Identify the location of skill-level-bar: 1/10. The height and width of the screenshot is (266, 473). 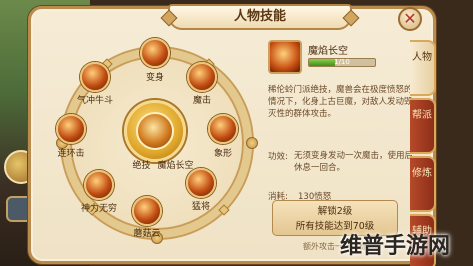
(342, 62).